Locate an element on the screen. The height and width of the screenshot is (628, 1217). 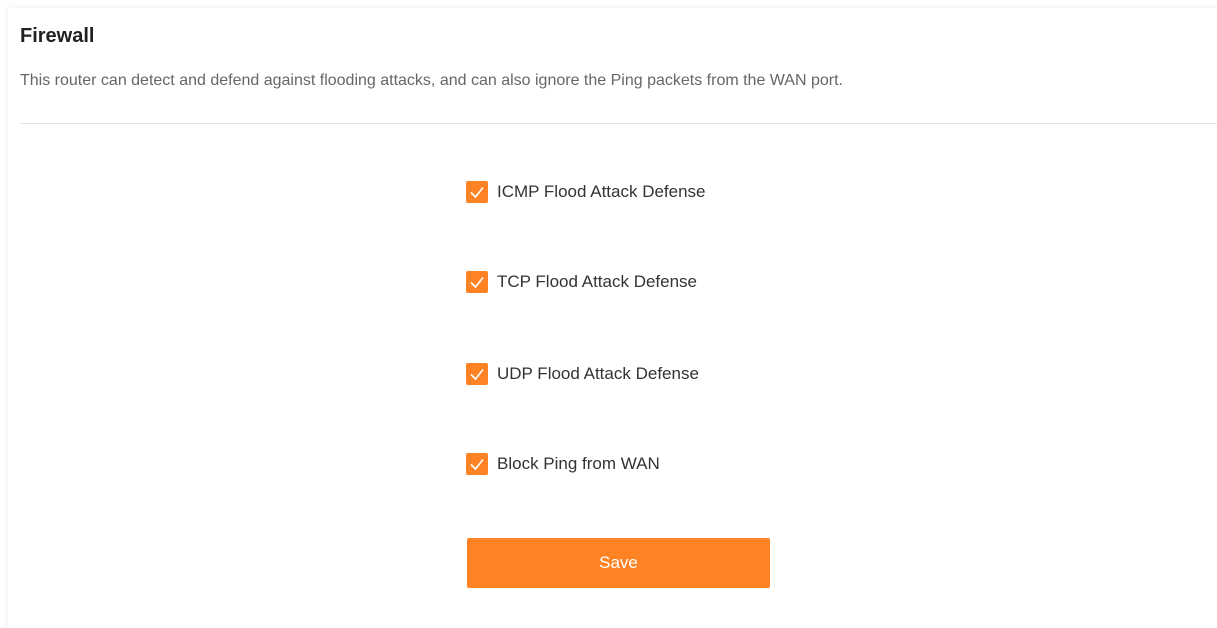
divider is located at coordinates (618, 123).